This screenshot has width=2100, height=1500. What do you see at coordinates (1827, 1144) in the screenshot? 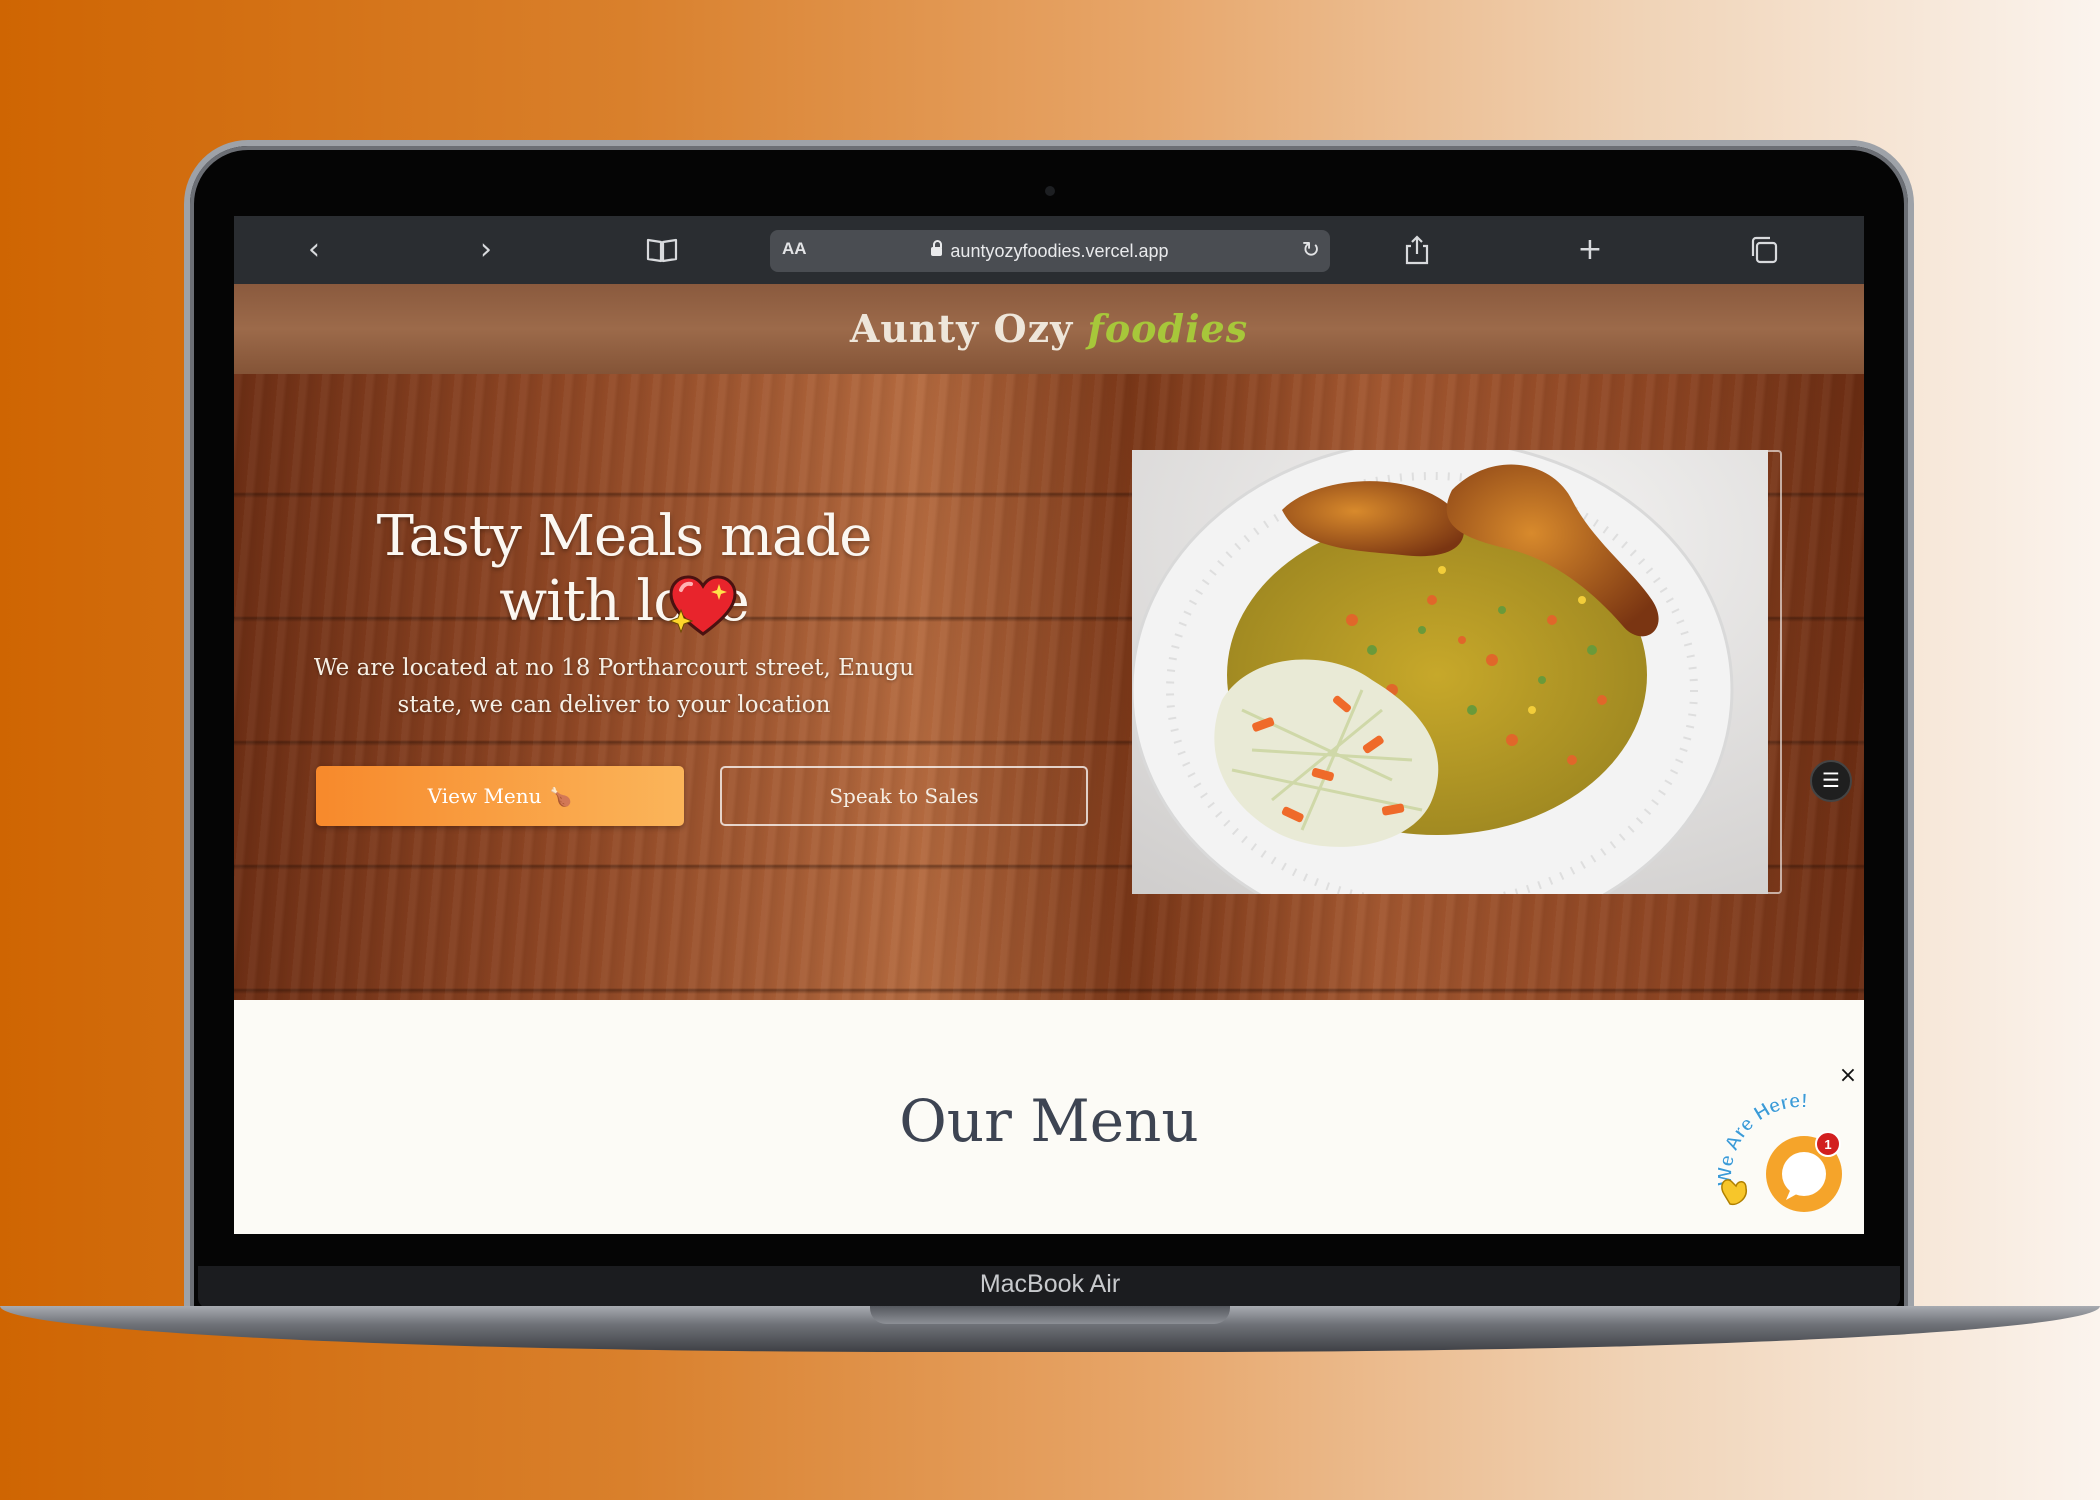
I see `chat-badge-count: 1` at bounding box center [1827, 1144].